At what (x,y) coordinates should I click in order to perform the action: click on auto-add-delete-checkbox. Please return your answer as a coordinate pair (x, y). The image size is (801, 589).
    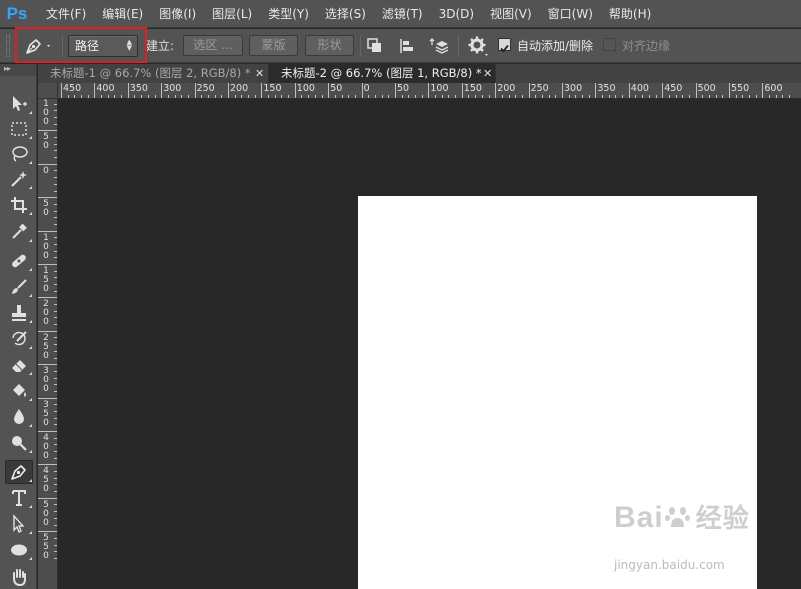
    Looking at the image, I should click on (504, 45).